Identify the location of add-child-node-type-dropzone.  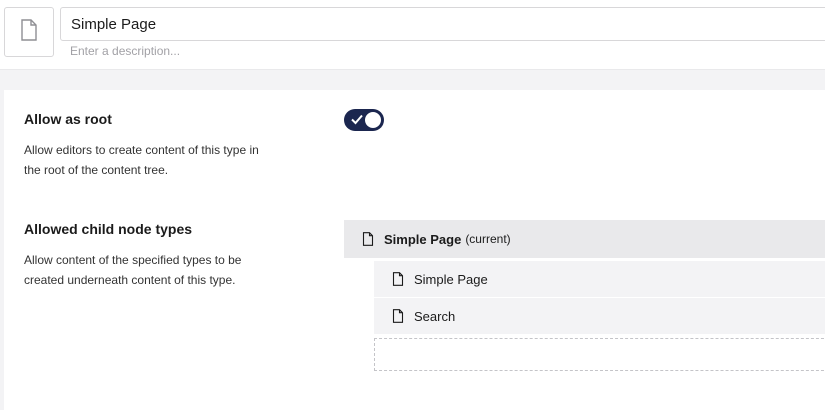
(599, 354).